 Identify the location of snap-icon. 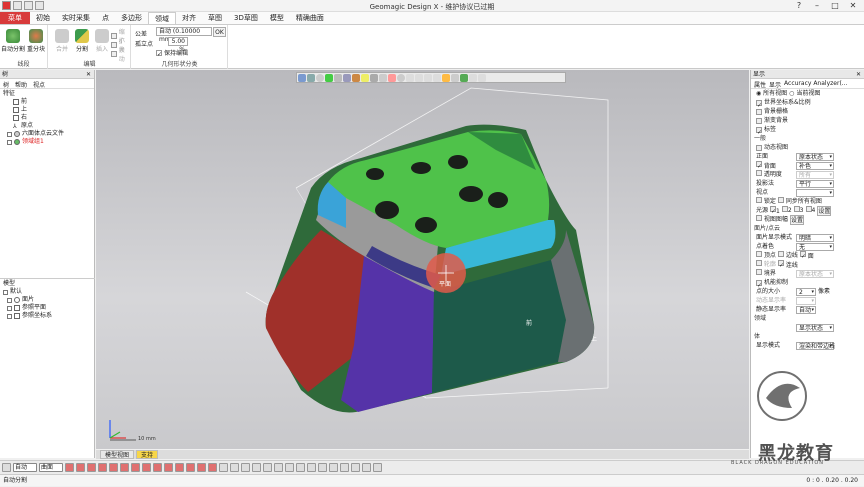
(6, 467).